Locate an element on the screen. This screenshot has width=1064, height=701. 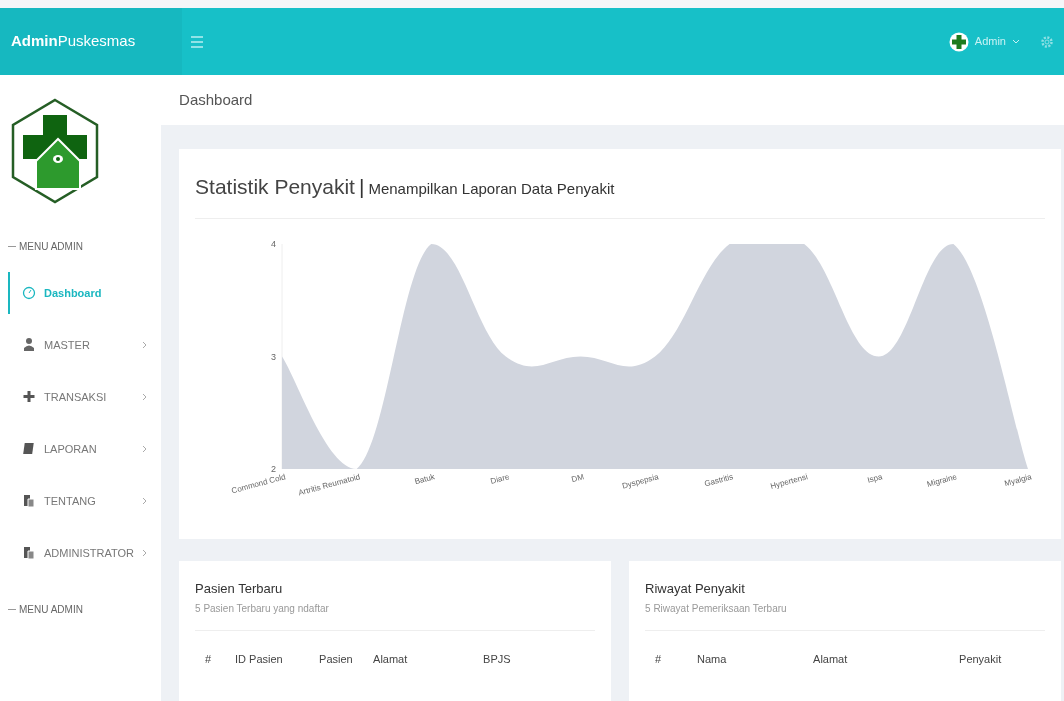
axis-label: Batuk is located at coordinates (424, 479).